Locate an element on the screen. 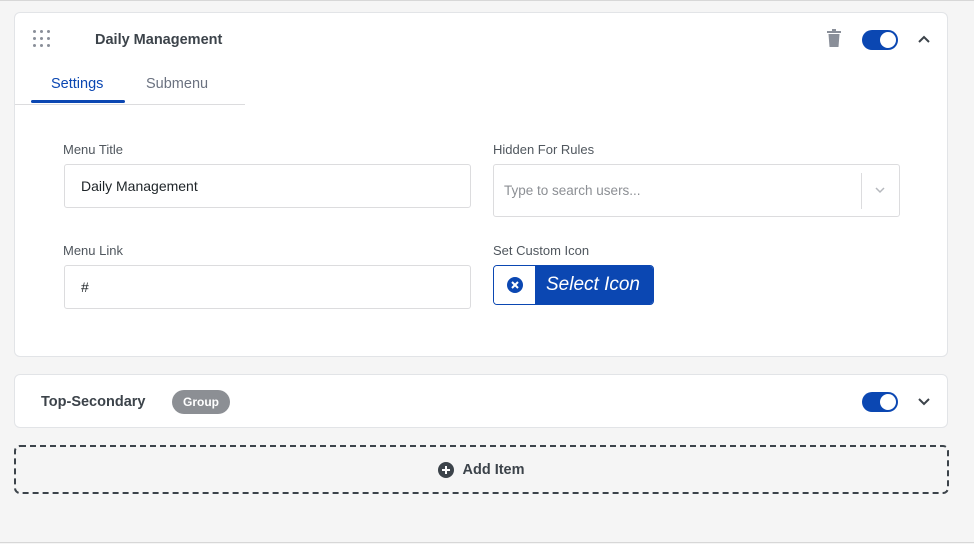  menu-item-title: Daily Management is located at coordinates (159, 40).